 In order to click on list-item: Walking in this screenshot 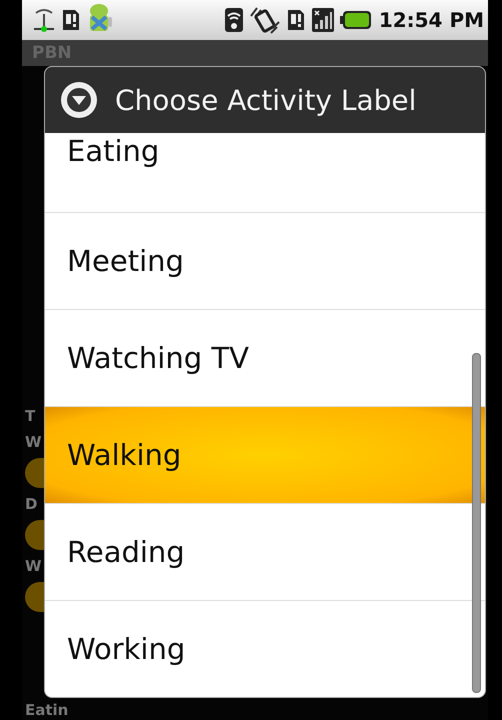, I will do `click(265, 455)`.